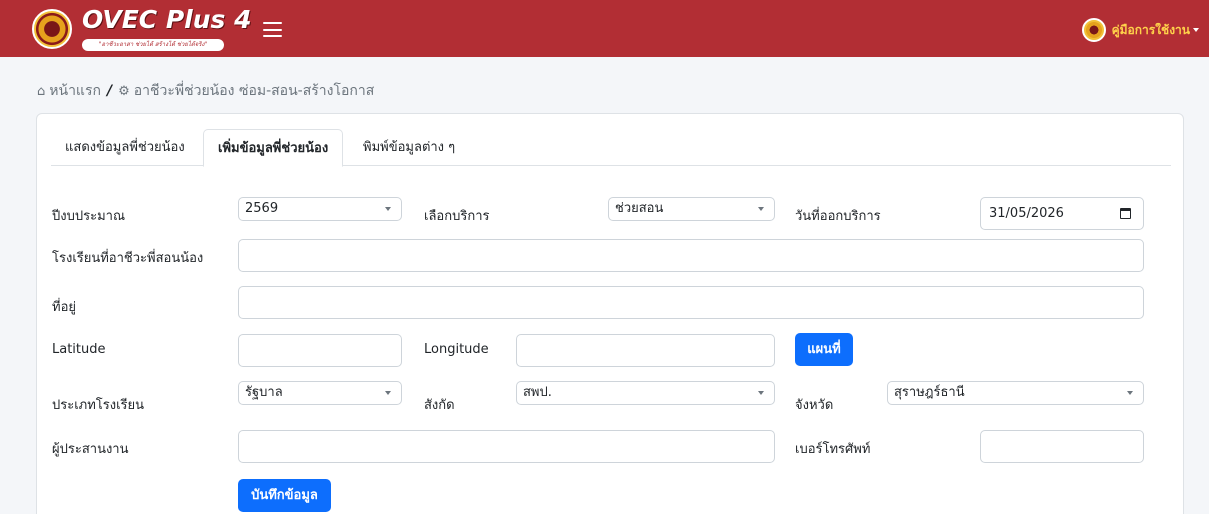  I want to click on latitude-label: Latitude, so click(79, 349).